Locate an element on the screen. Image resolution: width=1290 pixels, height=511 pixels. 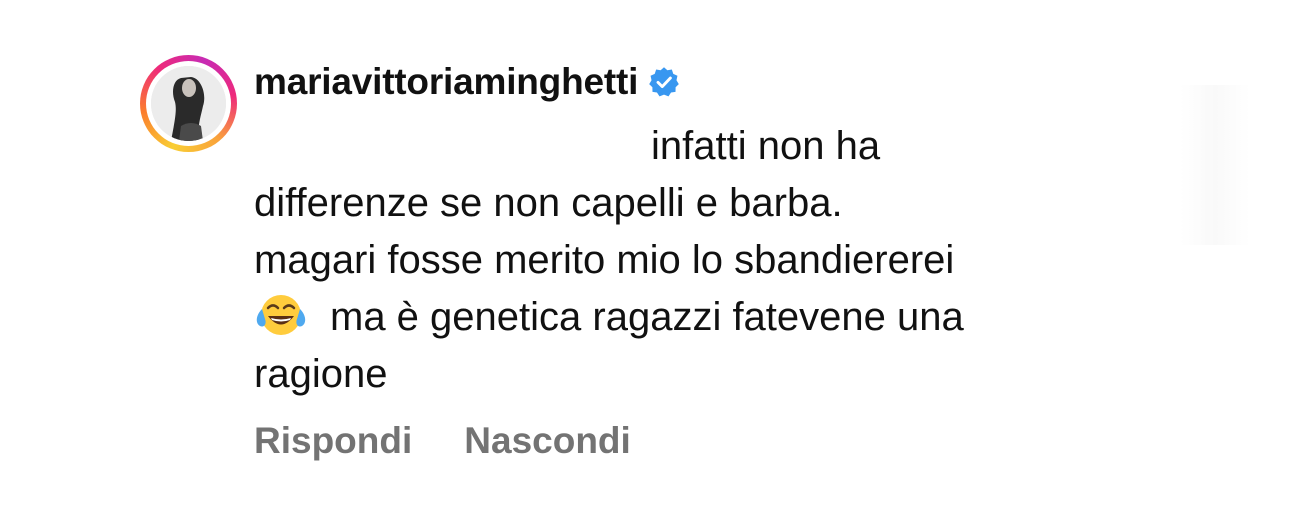
comment-line-1: infatti non ha is located at coordinates (766, 146).